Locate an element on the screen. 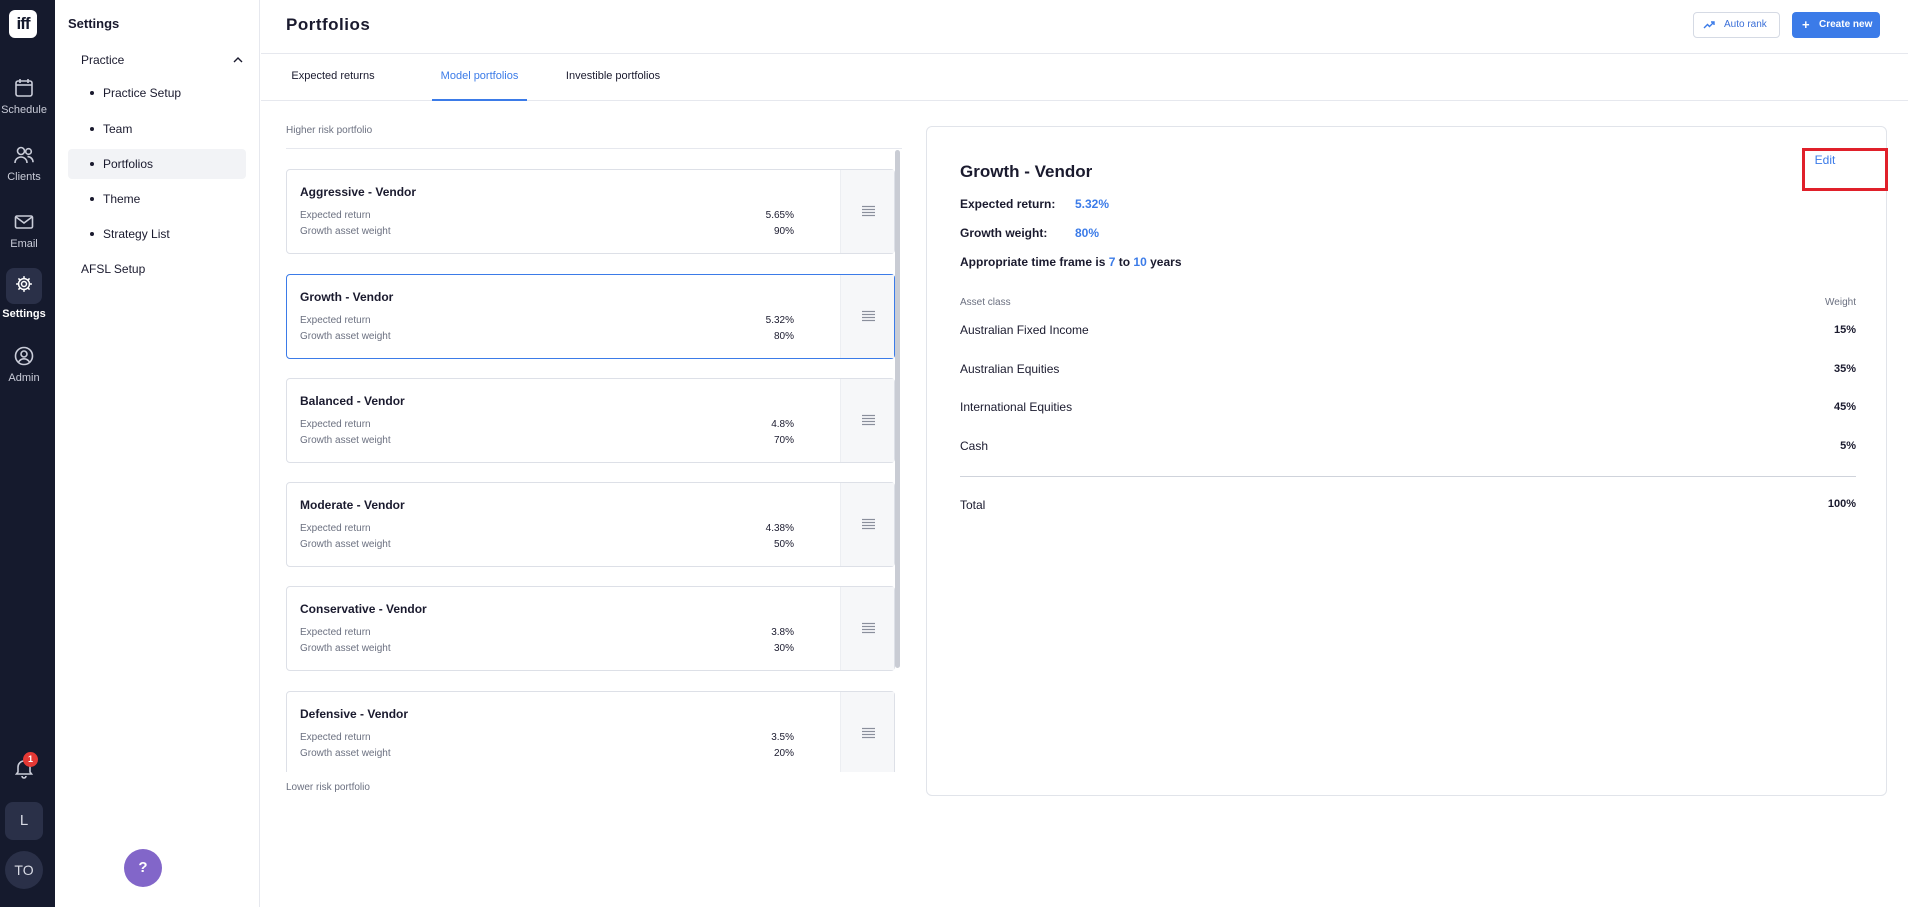  asset-class-name: Cash is located at coordinates (974, 446).